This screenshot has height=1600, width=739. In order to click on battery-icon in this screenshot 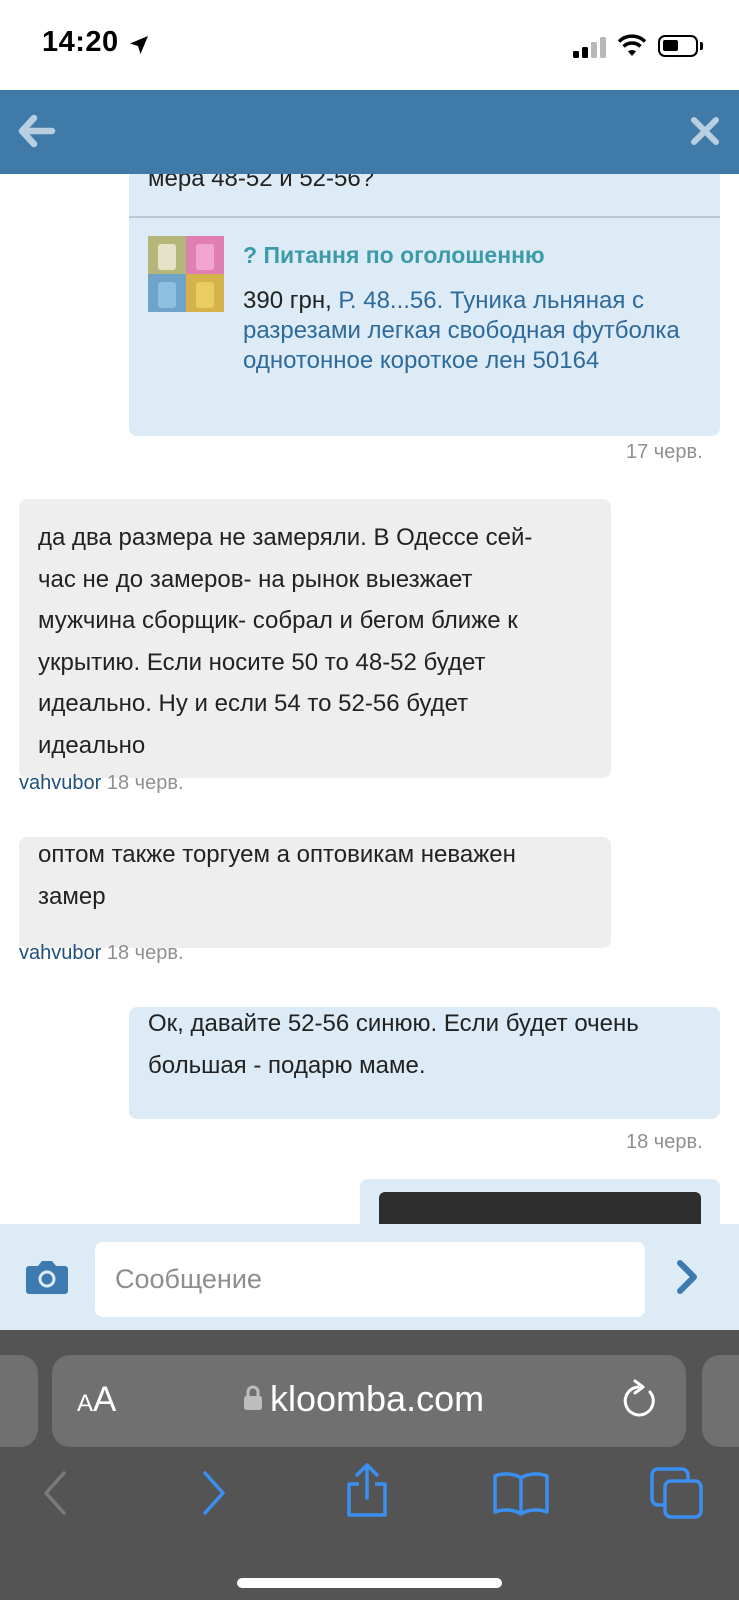, I will do `click(678, 46)`.